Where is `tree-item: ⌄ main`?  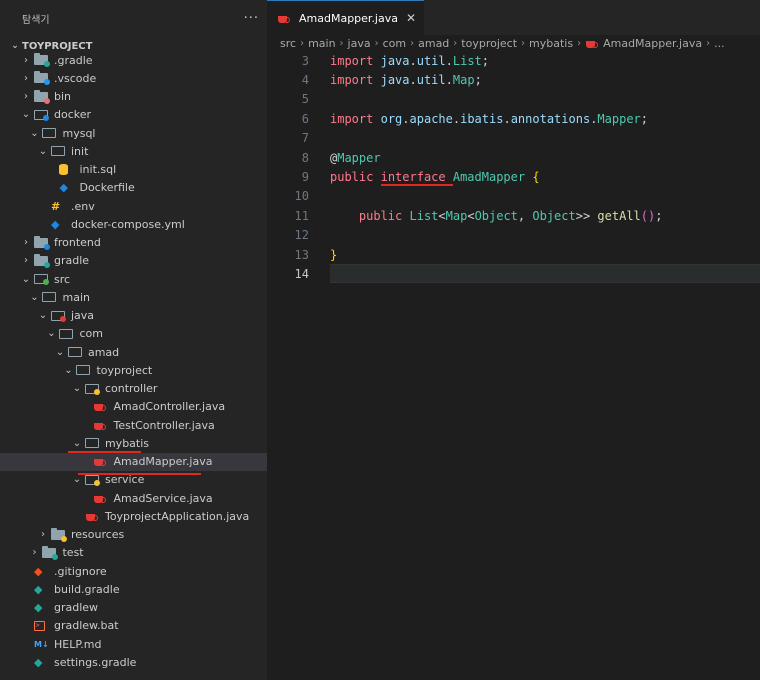 tree-item: ⌄ main is located at coordinates (133, 297).